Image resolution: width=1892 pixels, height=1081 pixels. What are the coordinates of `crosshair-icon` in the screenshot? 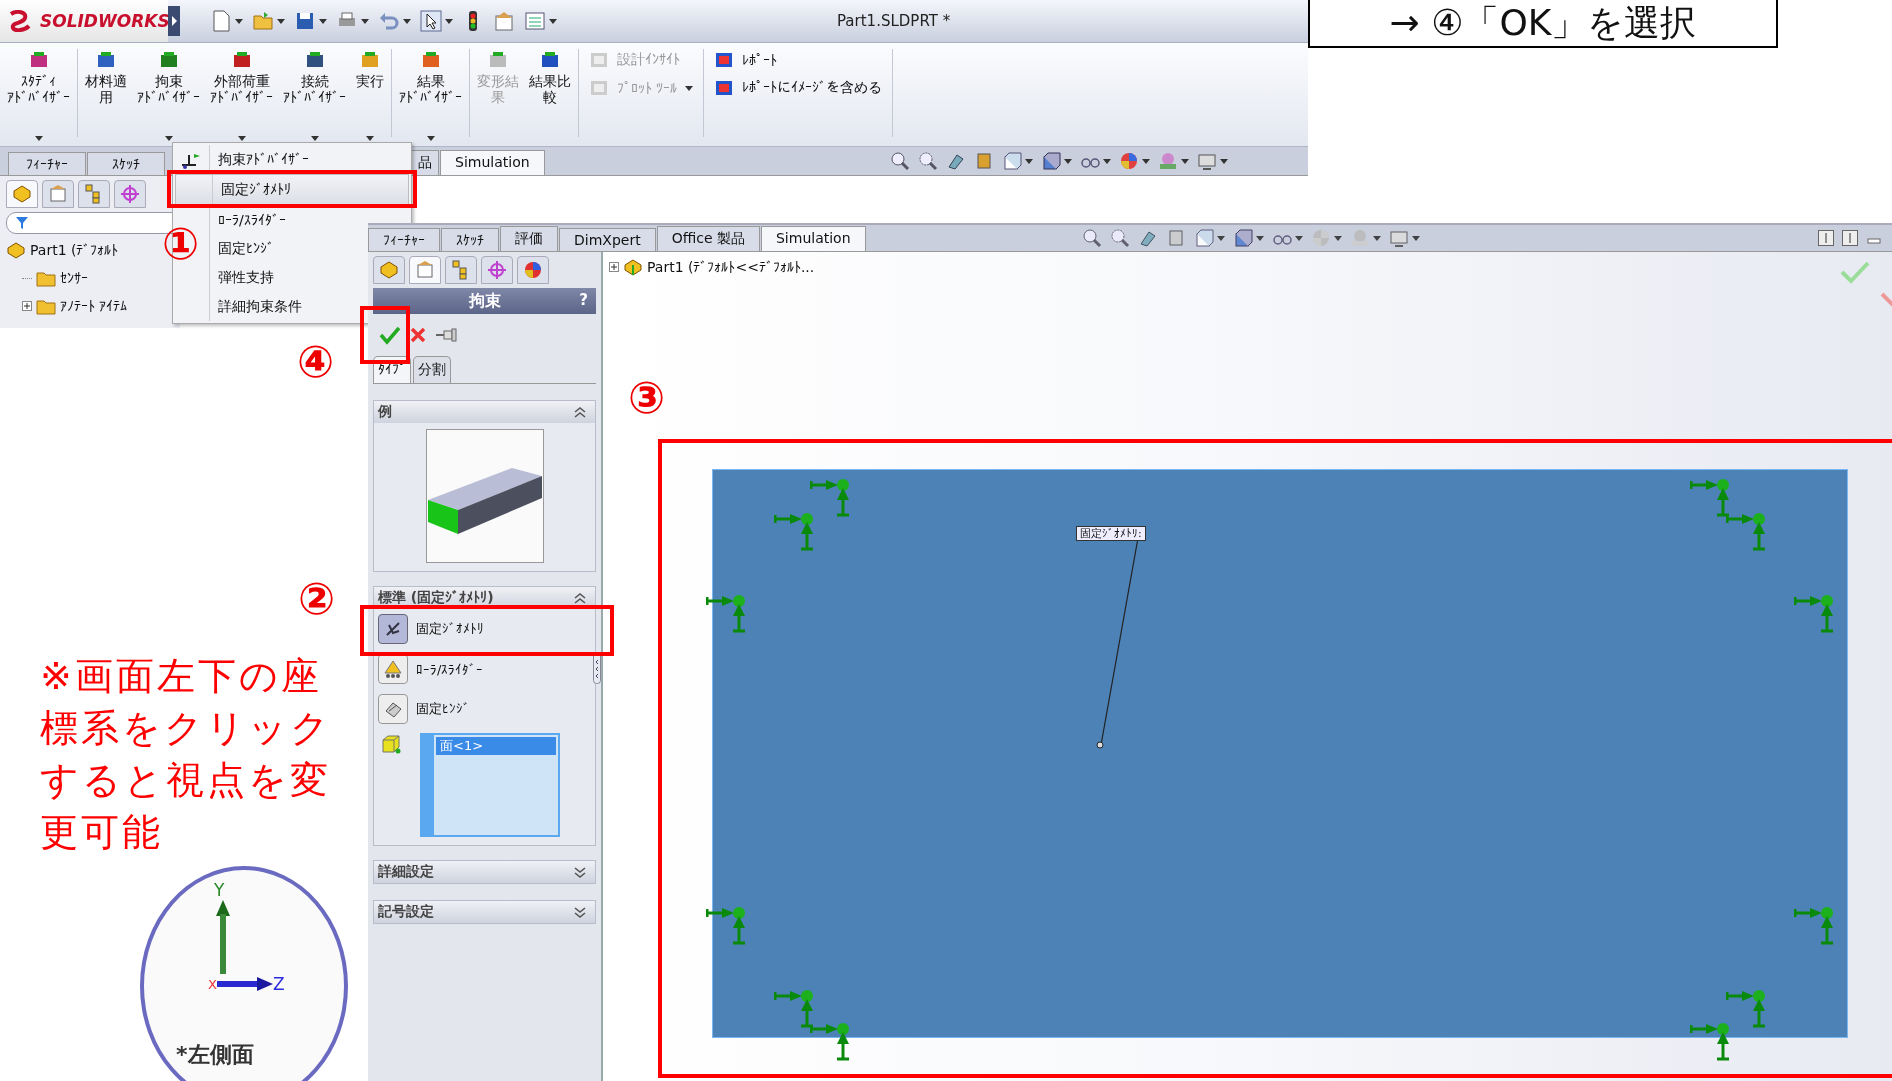 It's located at (497, 270).